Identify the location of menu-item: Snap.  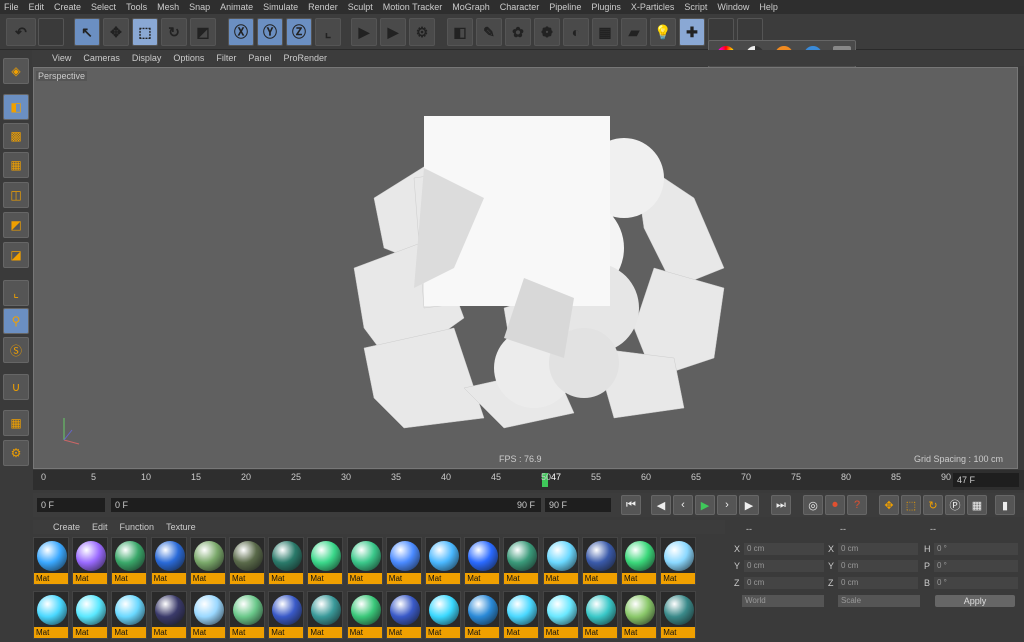
(199, 7).